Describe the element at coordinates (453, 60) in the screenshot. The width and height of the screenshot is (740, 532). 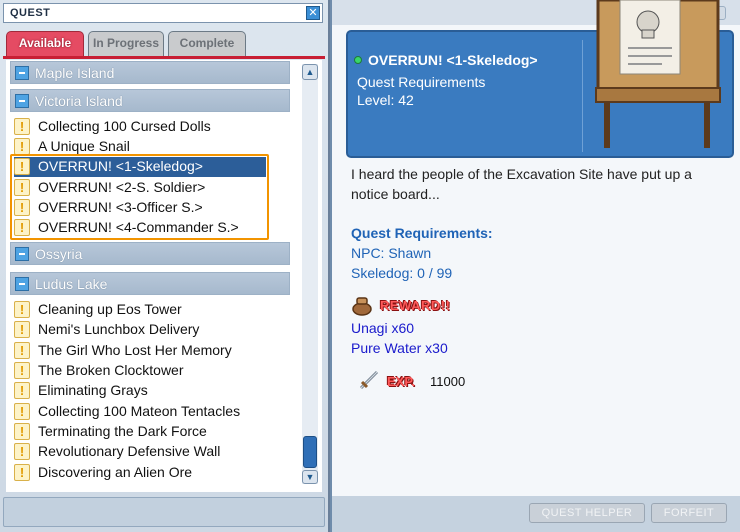
I see `quest-detail-title: OVERRUN! <1-Skeledog>` at that location.